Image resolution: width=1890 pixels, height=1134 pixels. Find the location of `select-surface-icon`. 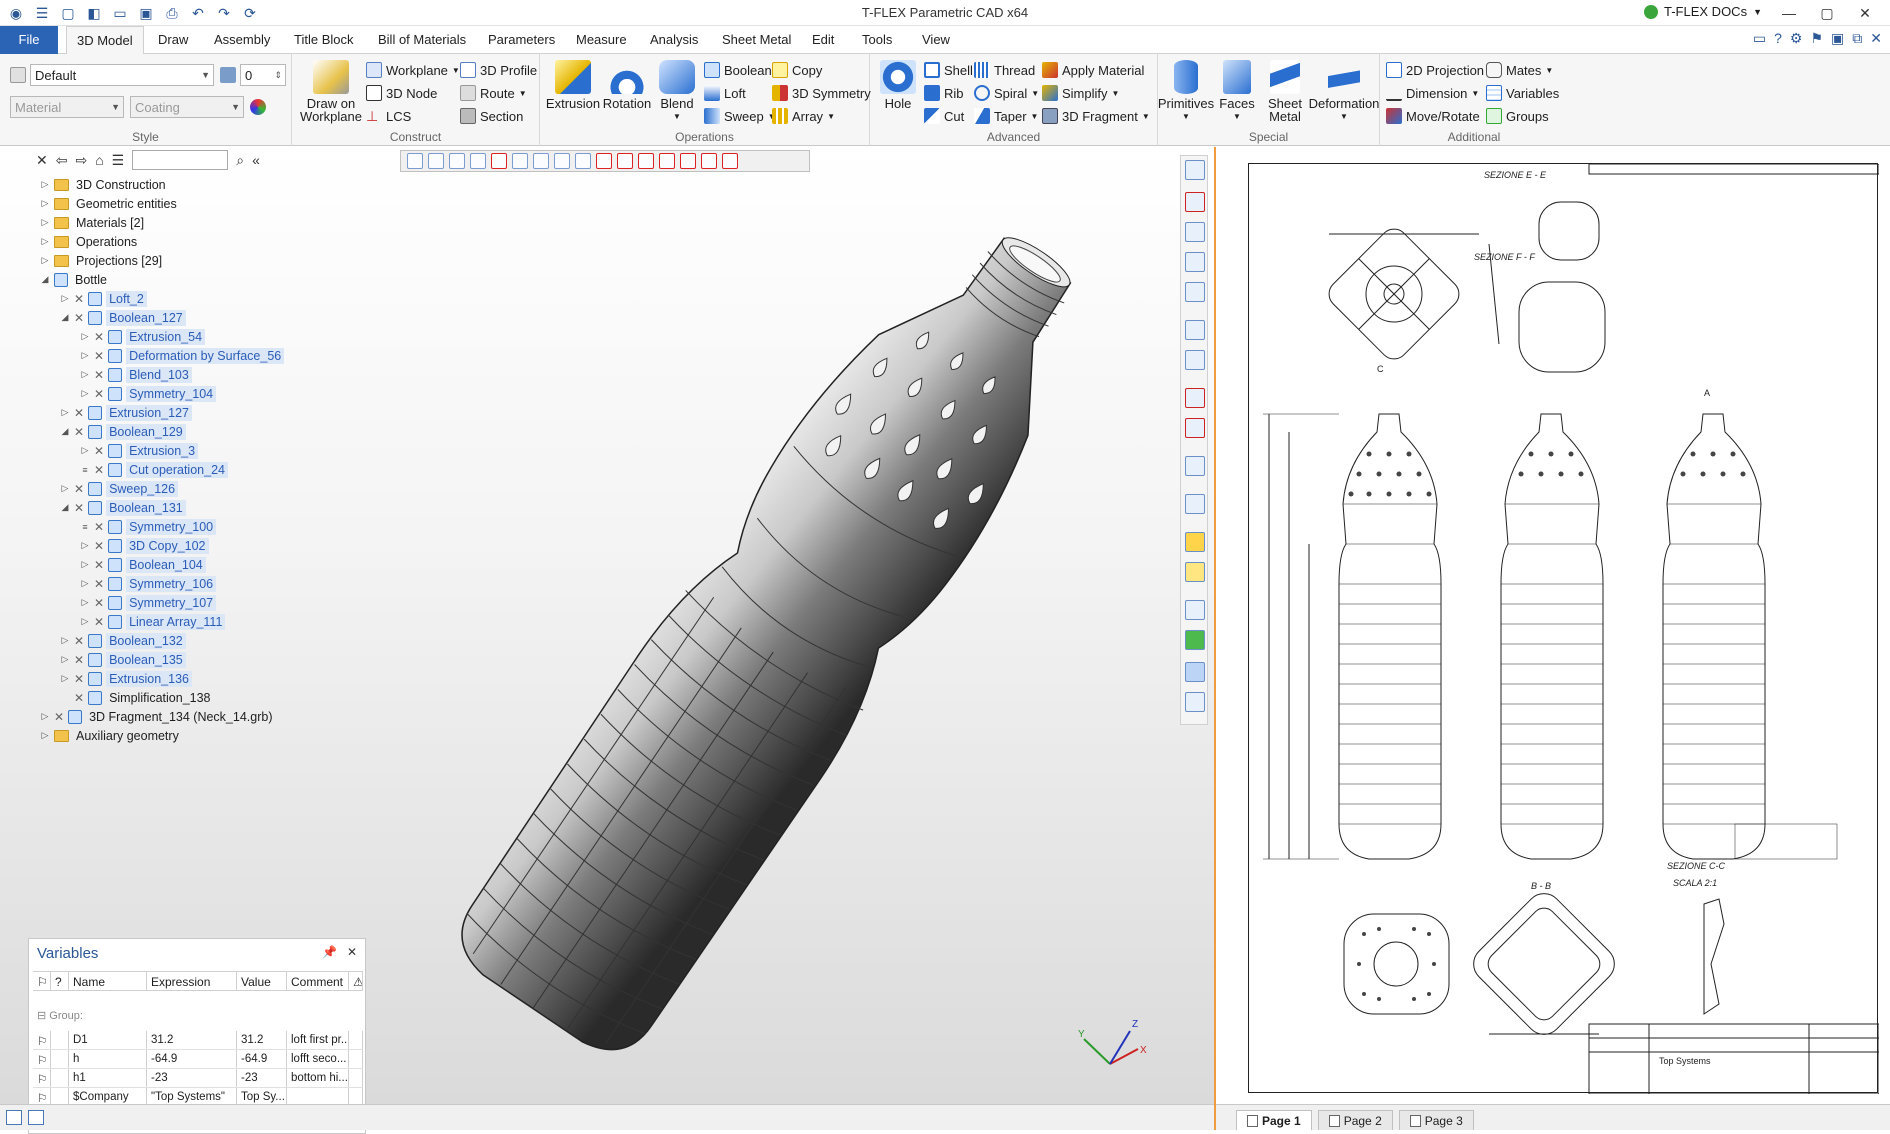

select-surface-icon is located at coordinates (646, 161).